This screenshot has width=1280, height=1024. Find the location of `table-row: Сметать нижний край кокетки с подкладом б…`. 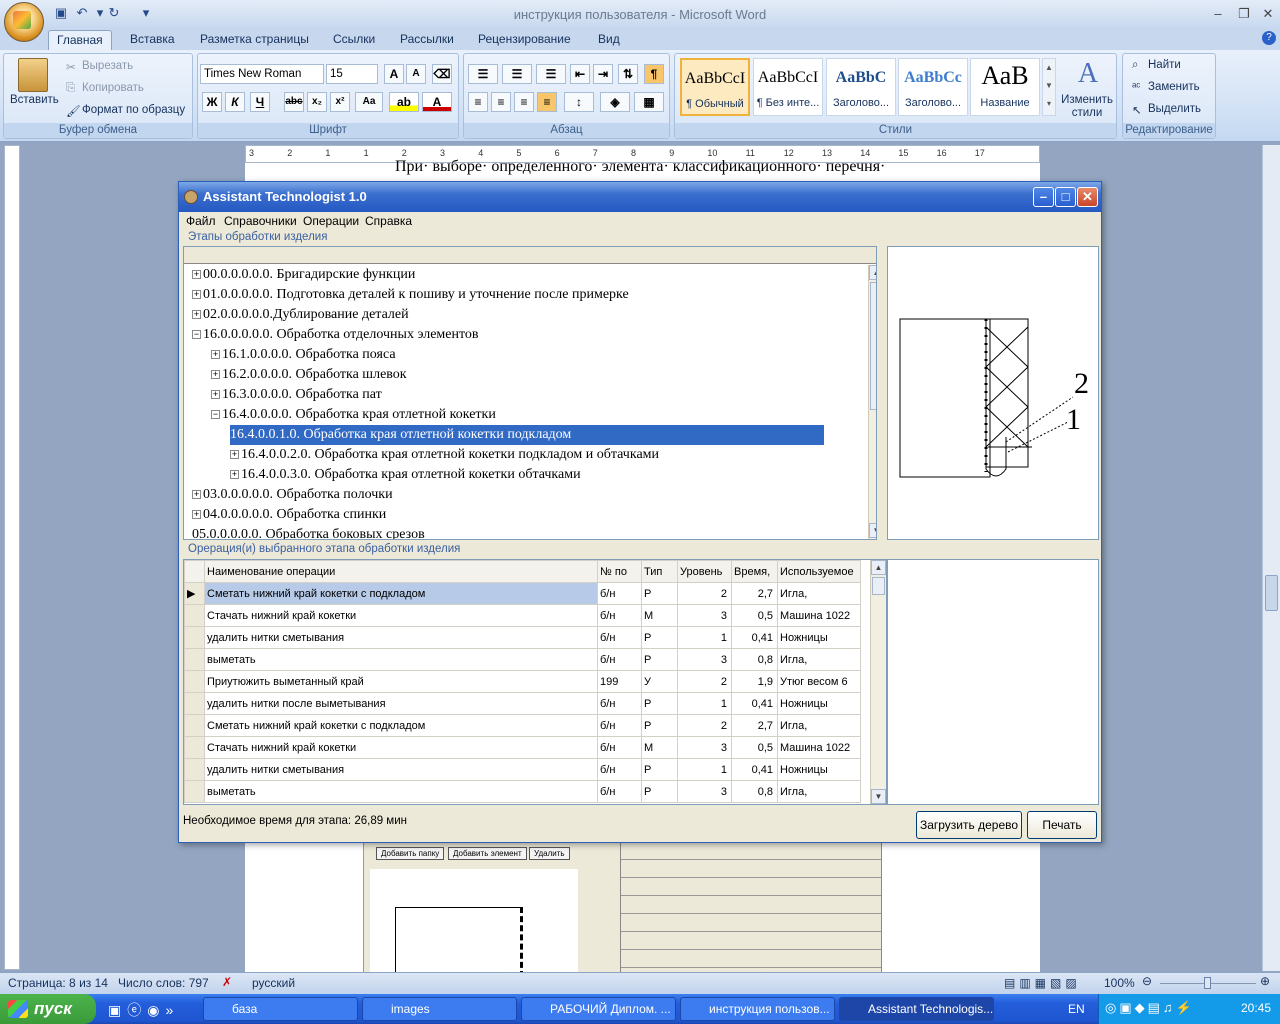

table-row: Сметать нижний край кокетки с подкладом б… is located at coordinates (522, 725).